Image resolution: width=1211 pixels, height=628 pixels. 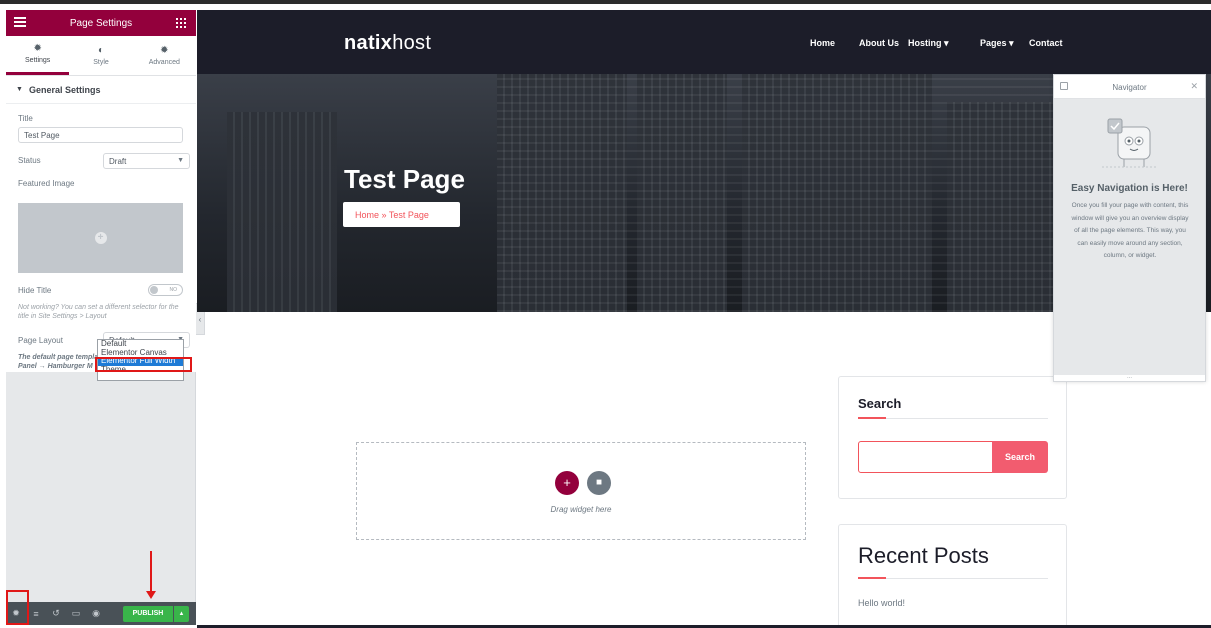 What do you see at coordinates (25, 118) in the screenshot?
I see `title-label: Title` at bounding box center [25, 118].